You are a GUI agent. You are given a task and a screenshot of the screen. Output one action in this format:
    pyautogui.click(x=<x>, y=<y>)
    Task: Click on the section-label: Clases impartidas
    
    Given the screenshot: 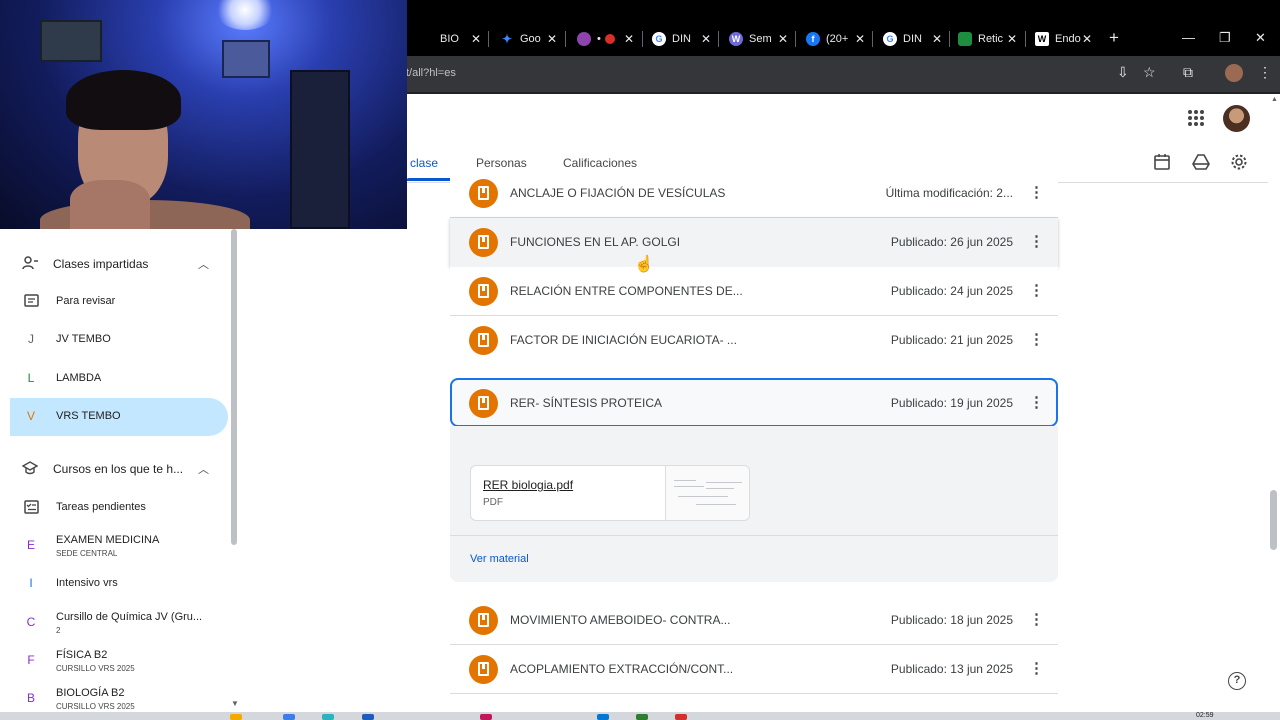 What is the action you would take?
    pyautogui.click(x=101, y=264)
    